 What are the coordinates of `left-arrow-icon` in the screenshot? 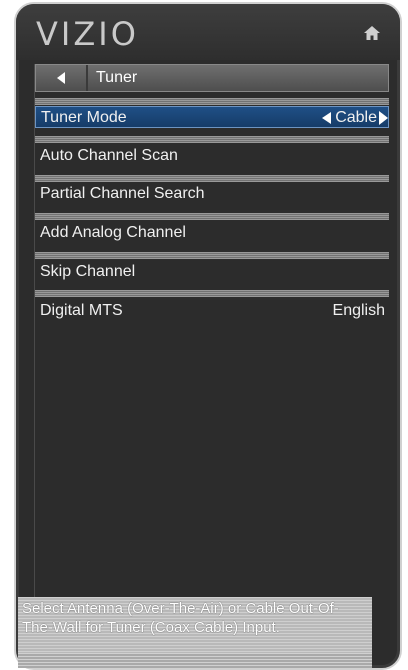 It's located at (327, 118).